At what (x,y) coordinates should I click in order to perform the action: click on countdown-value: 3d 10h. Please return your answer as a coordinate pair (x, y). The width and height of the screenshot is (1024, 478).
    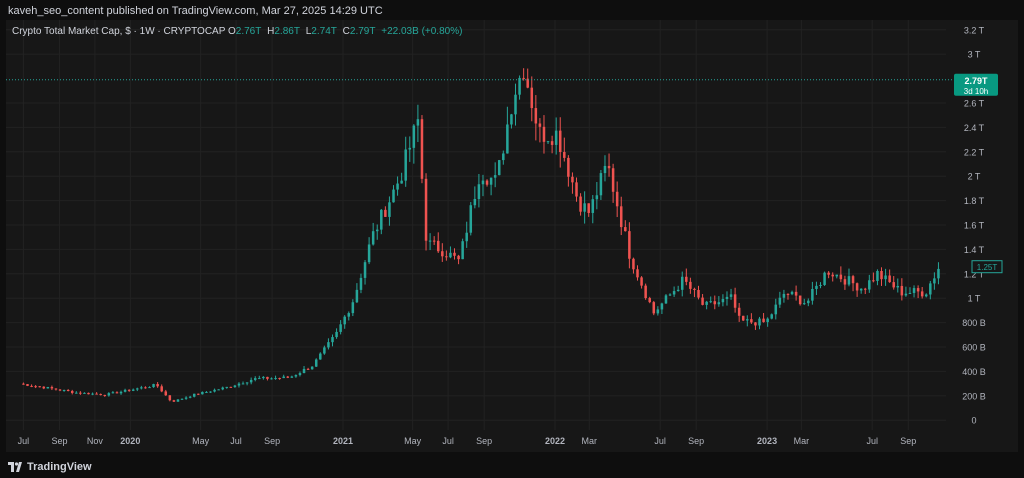
    Looking at the image, I should click on (976, 91).